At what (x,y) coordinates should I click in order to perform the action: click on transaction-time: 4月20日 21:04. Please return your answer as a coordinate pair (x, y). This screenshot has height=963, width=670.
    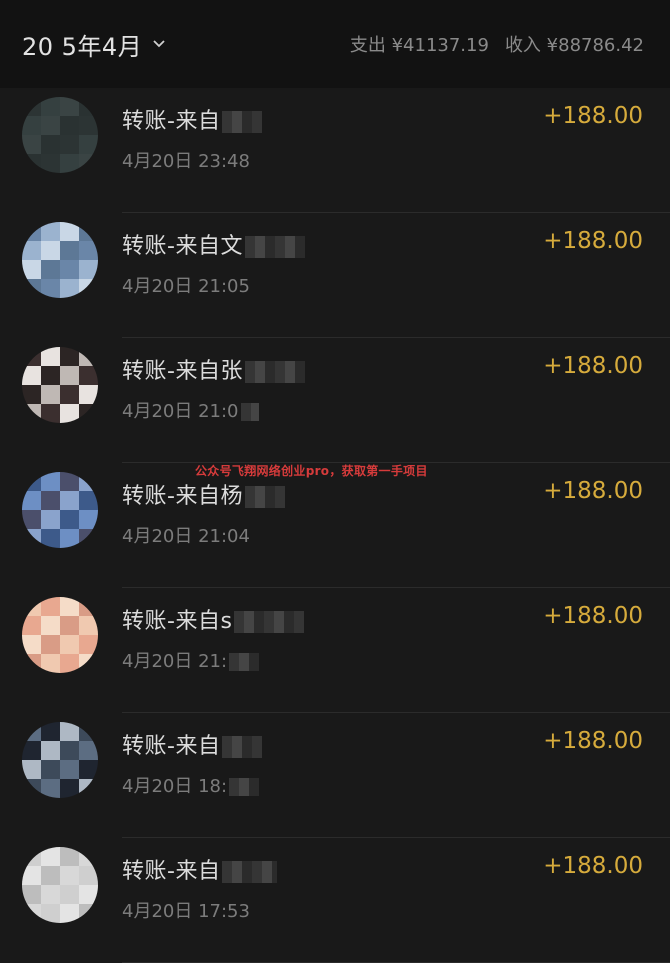
    Looking at the image, I should click on (186, 535).